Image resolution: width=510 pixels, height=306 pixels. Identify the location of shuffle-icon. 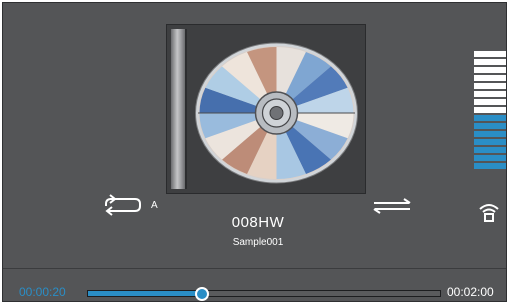
(392, 206).